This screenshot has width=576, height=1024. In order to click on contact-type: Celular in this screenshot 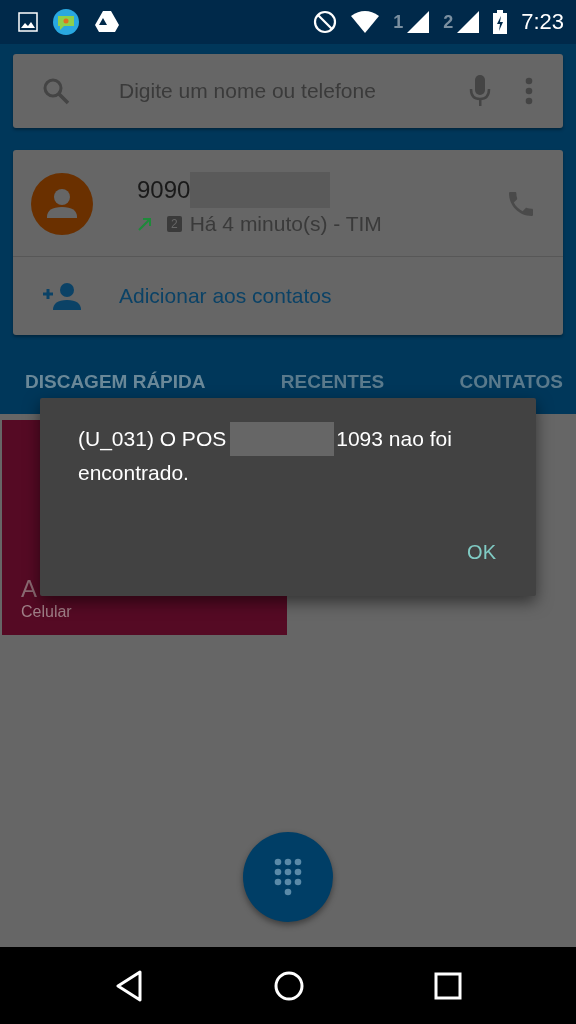, I will do `click(47, 612)`.